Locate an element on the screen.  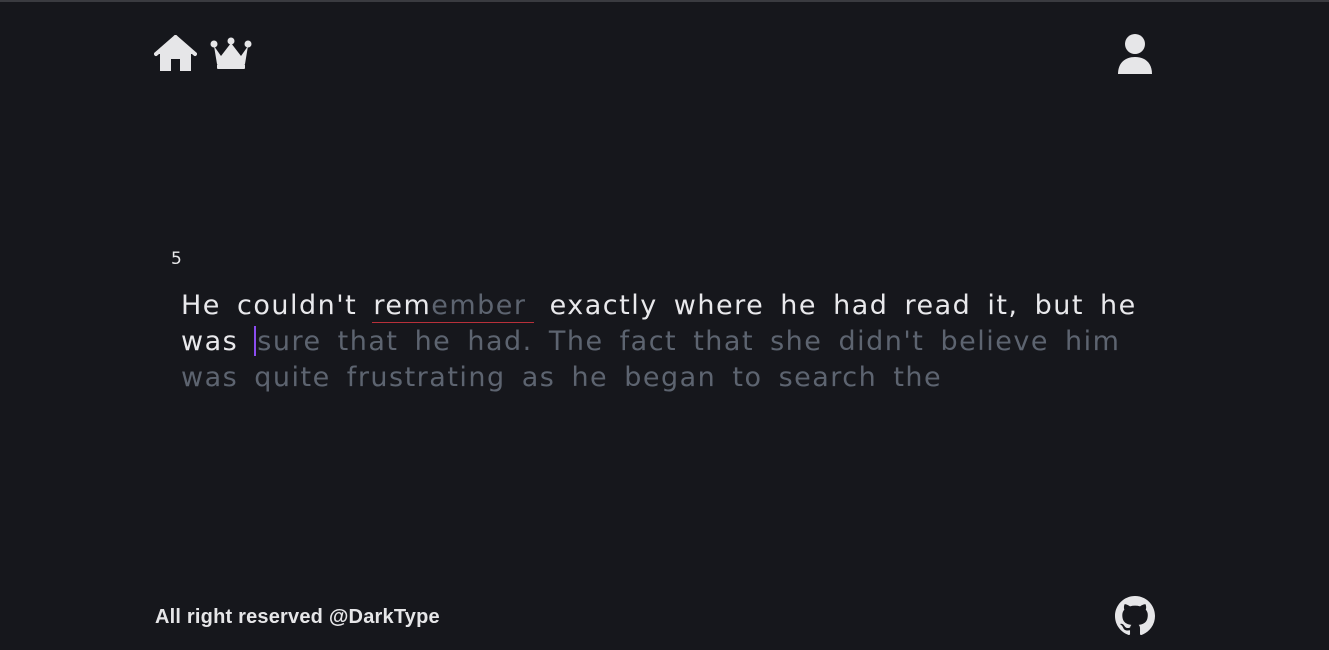
crown-icon is located at coordinates (231, 54).